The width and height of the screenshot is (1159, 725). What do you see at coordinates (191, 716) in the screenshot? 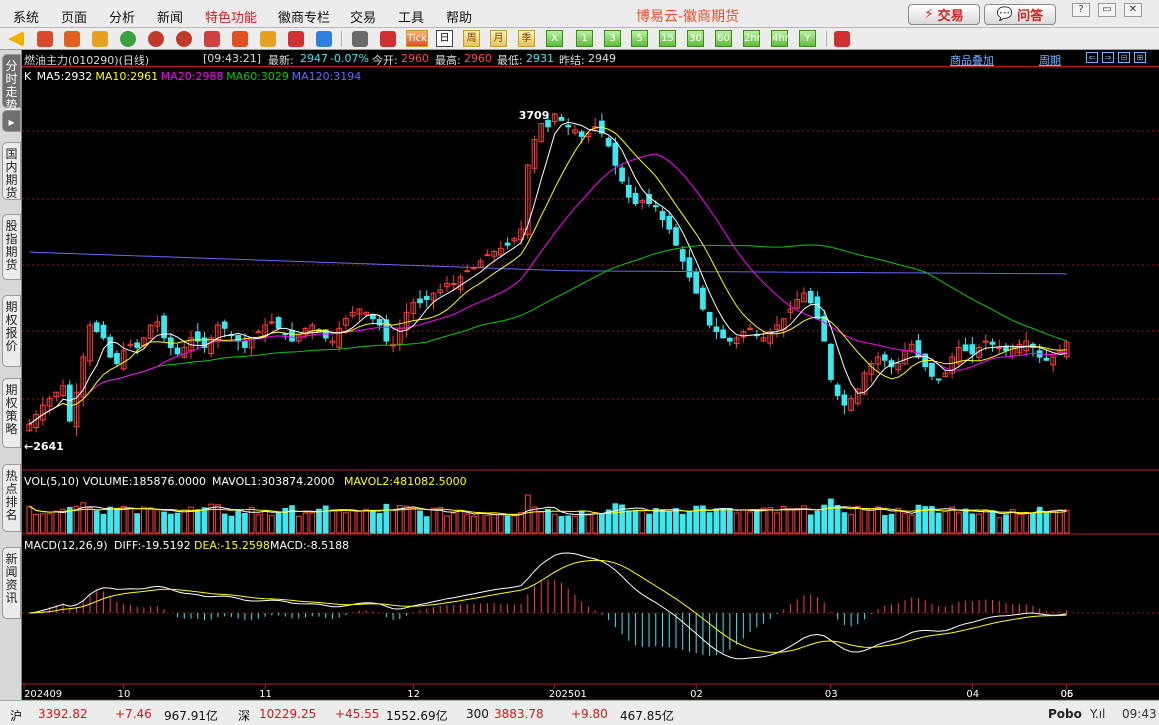
I see `sh-amount: 967.91亿` at bounding box center [191, 716].